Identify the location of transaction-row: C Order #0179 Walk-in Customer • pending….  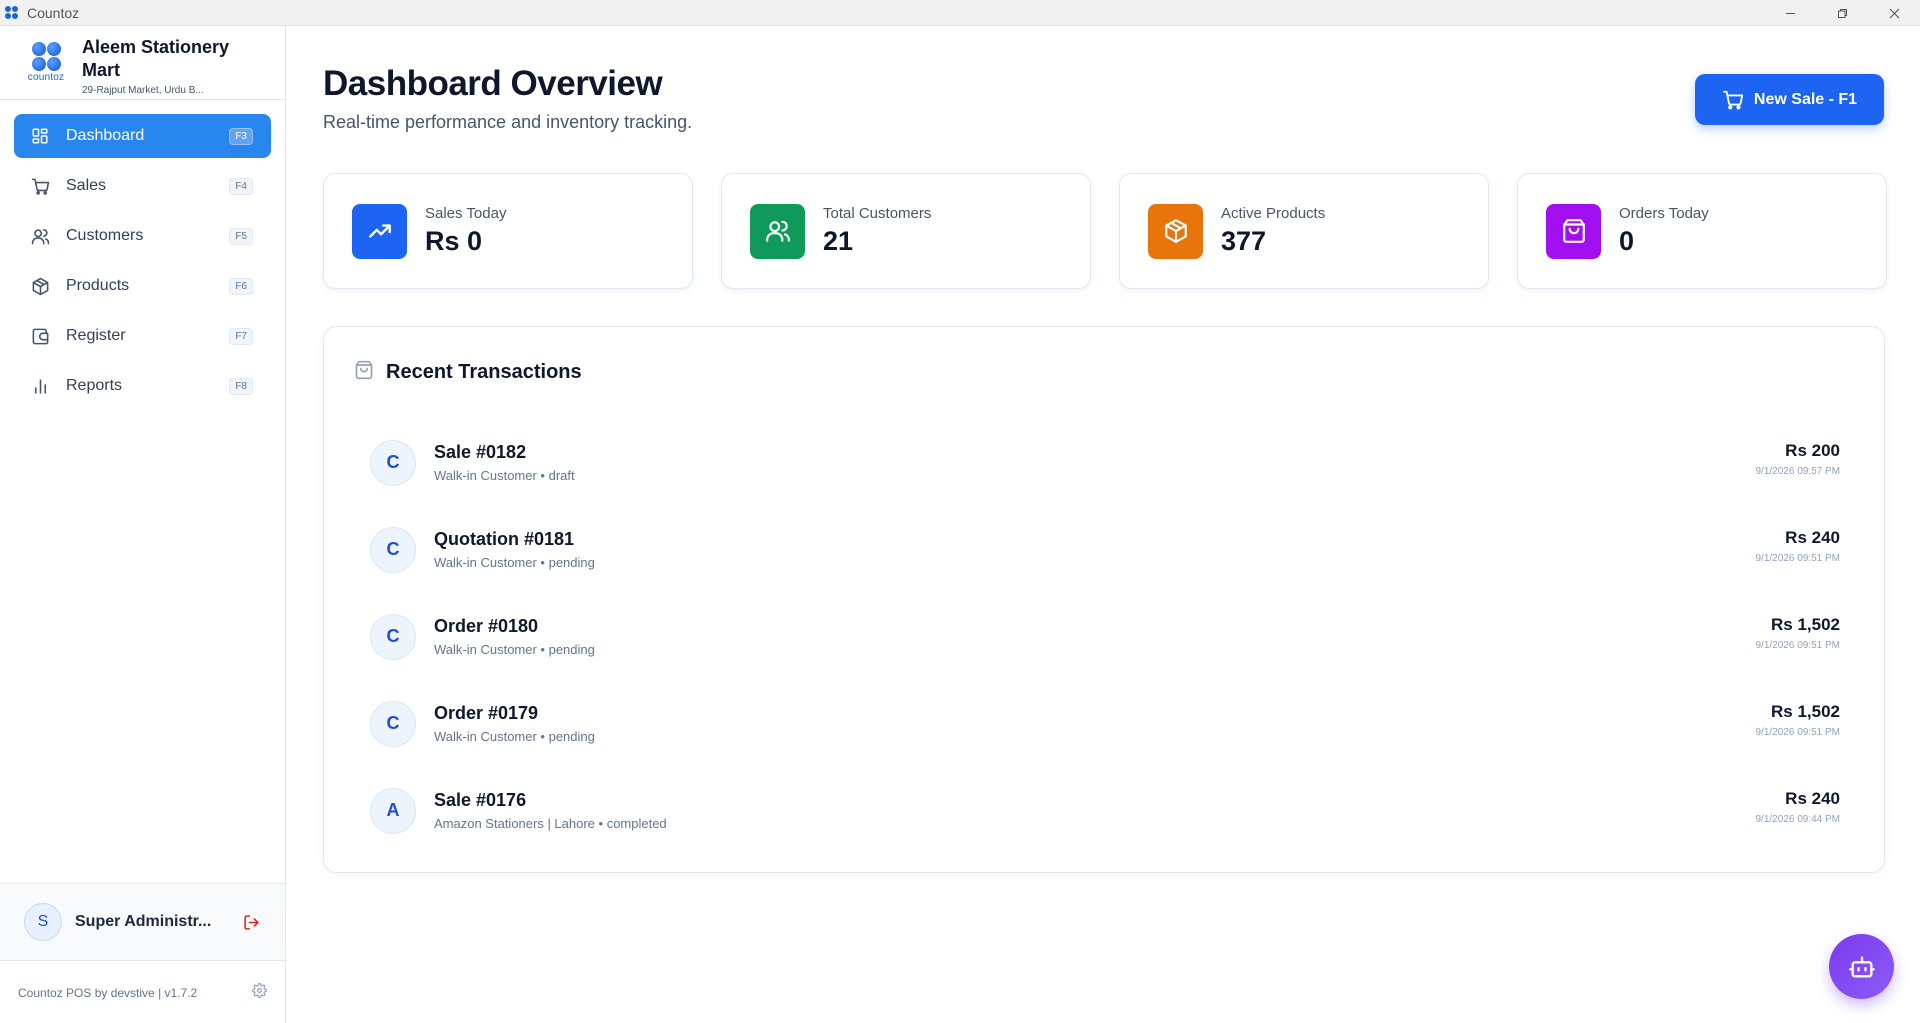
(1105, 723).